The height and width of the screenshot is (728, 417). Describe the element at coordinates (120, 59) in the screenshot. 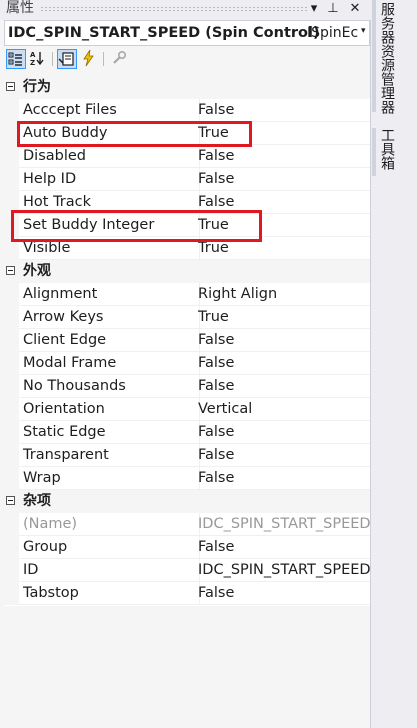

I see `property-pages-icon` at that location.